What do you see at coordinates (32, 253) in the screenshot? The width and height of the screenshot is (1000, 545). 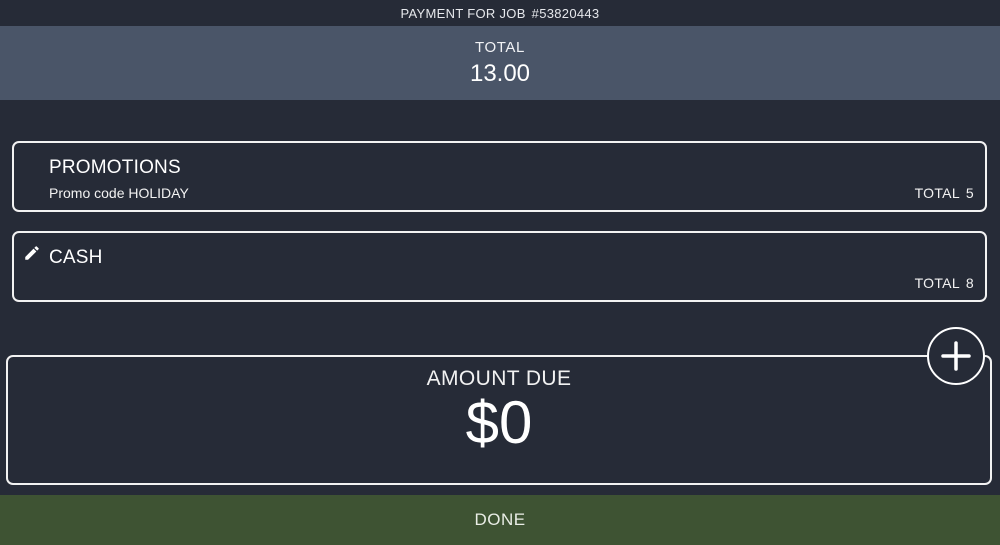 I see `pencil-icon` at bounding box center [32, 253].